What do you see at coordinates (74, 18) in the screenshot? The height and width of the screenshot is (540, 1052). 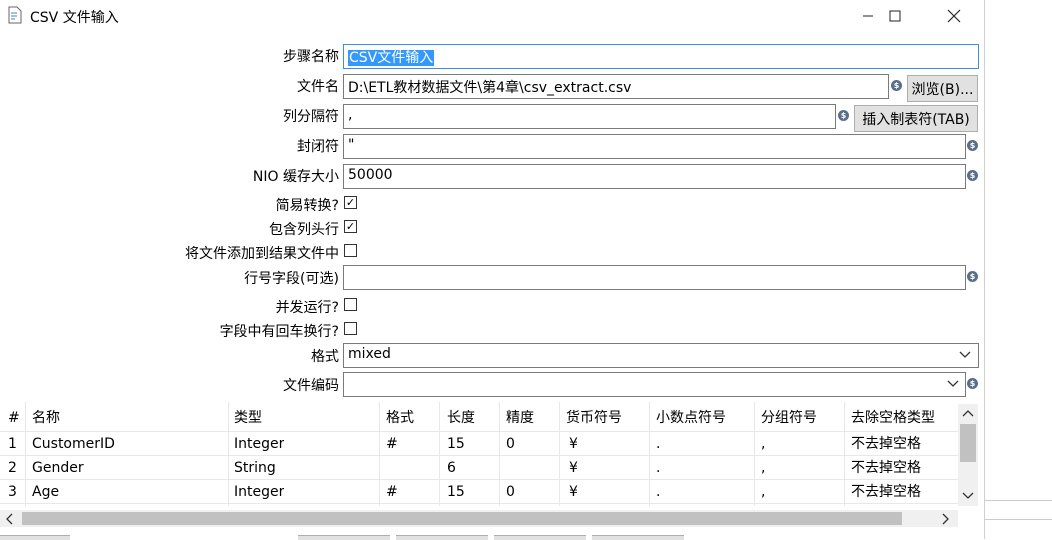 I see `window-title: CSV 文件输入` at bounding box center [74, 18].